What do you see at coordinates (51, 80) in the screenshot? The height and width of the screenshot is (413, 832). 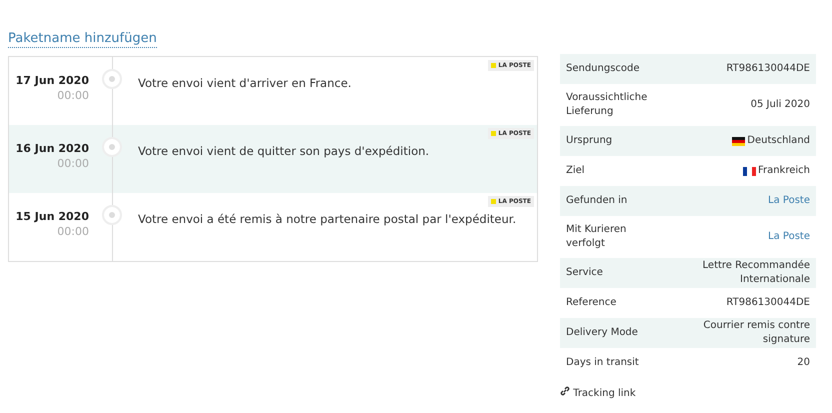 I see `event-date: 17 Jun 2020` at bounding box center [51, 80].